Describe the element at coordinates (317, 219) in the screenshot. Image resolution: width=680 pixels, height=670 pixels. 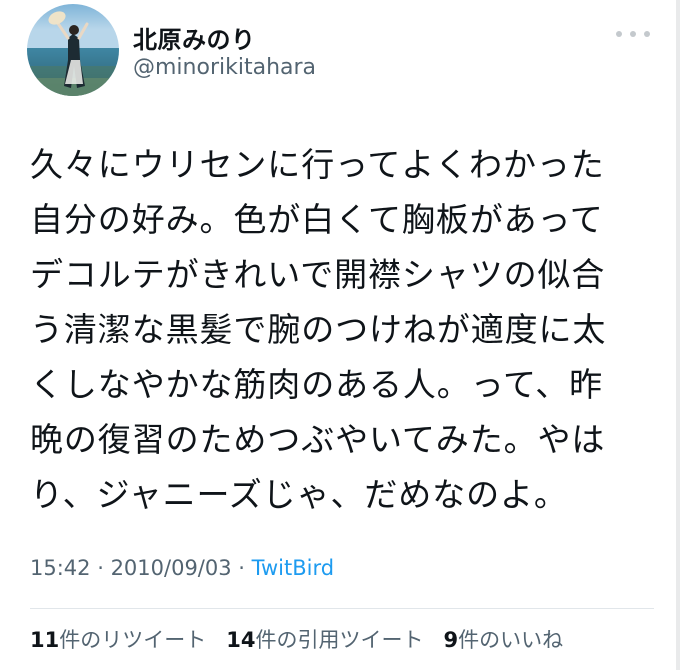
I see `tweet-text-line: 自分の好み。色が白くて胸板があって` at that location.